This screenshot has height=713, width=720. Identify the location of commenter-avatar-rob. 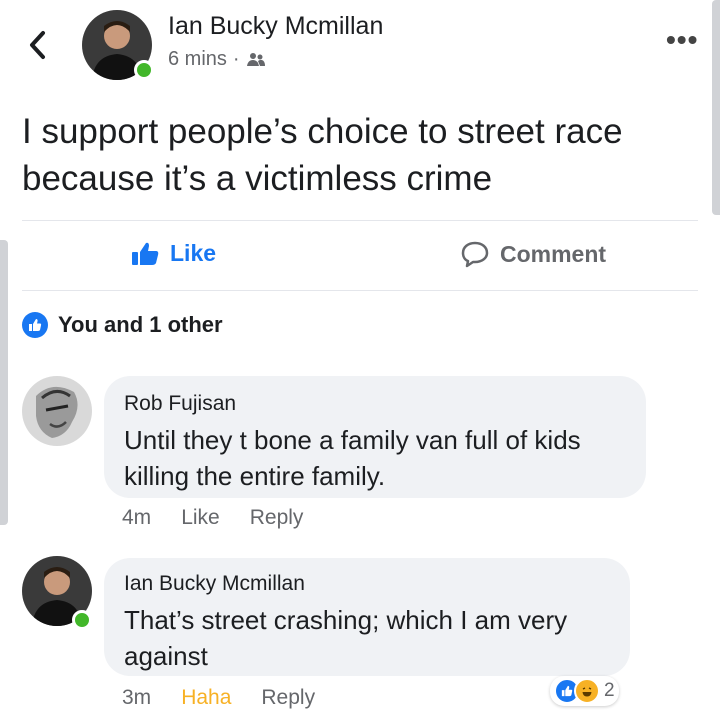
(57, 411).